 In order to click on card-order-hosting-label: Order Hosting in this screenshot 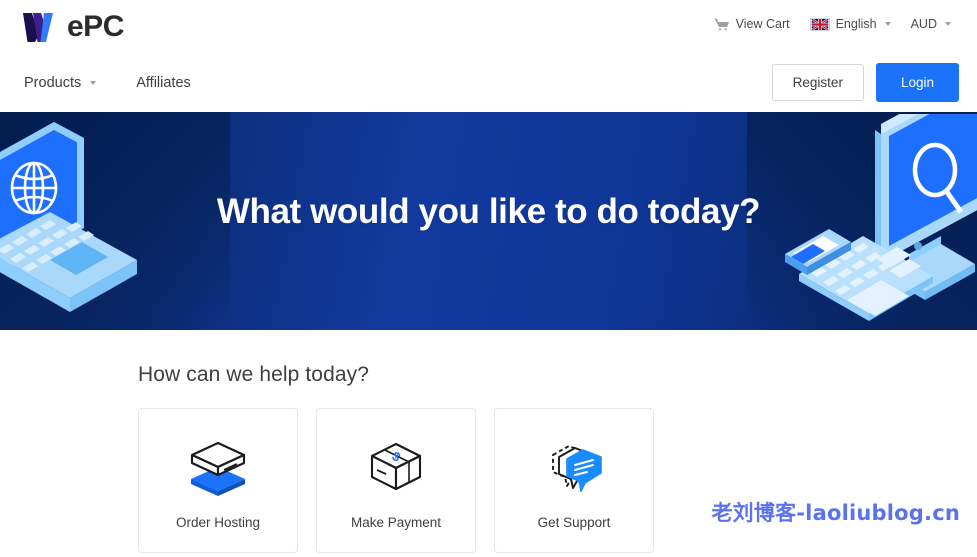, I will do `click(218, 522)`.